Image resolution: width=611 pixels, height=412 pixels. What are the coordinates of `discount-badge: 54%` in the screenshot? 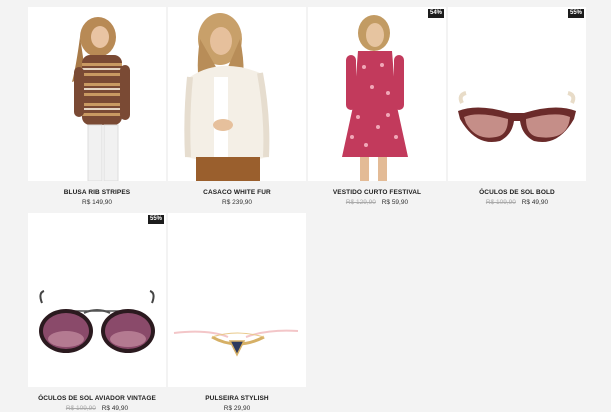 It's located at (435, 13).